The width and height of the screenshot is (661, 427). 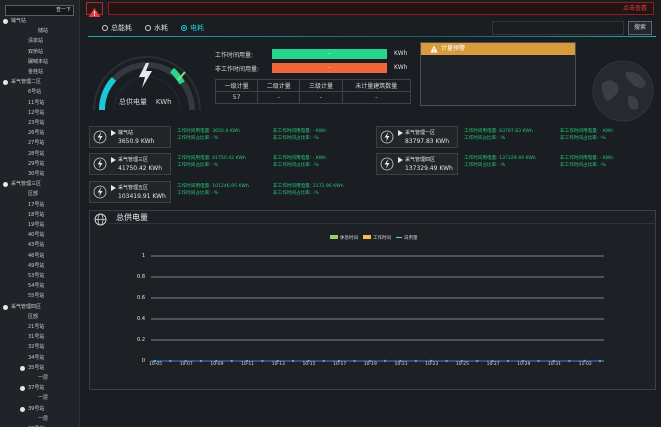 What do you see at coordinates (143, 361) in the screenshot?
I see `y-tick-label: 0` at bounding box center [143, 361].